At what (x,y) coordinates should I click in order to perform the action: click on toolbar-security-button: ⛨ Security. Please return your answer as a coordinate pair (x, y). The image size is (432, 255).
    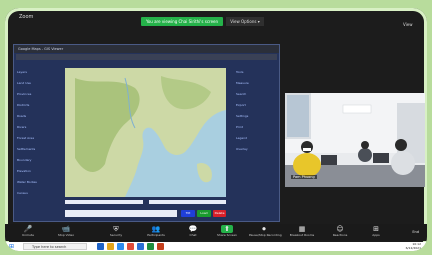
    Looking at the image, I should click on (116, 231).